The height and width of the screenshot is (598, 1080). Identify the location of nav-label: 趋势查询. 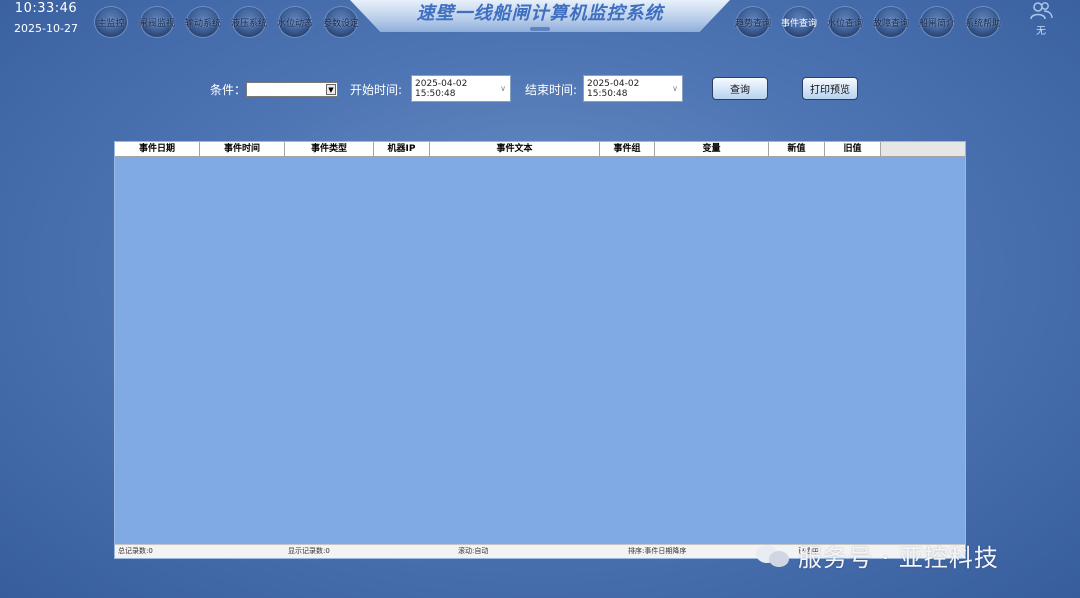
(752, 23).